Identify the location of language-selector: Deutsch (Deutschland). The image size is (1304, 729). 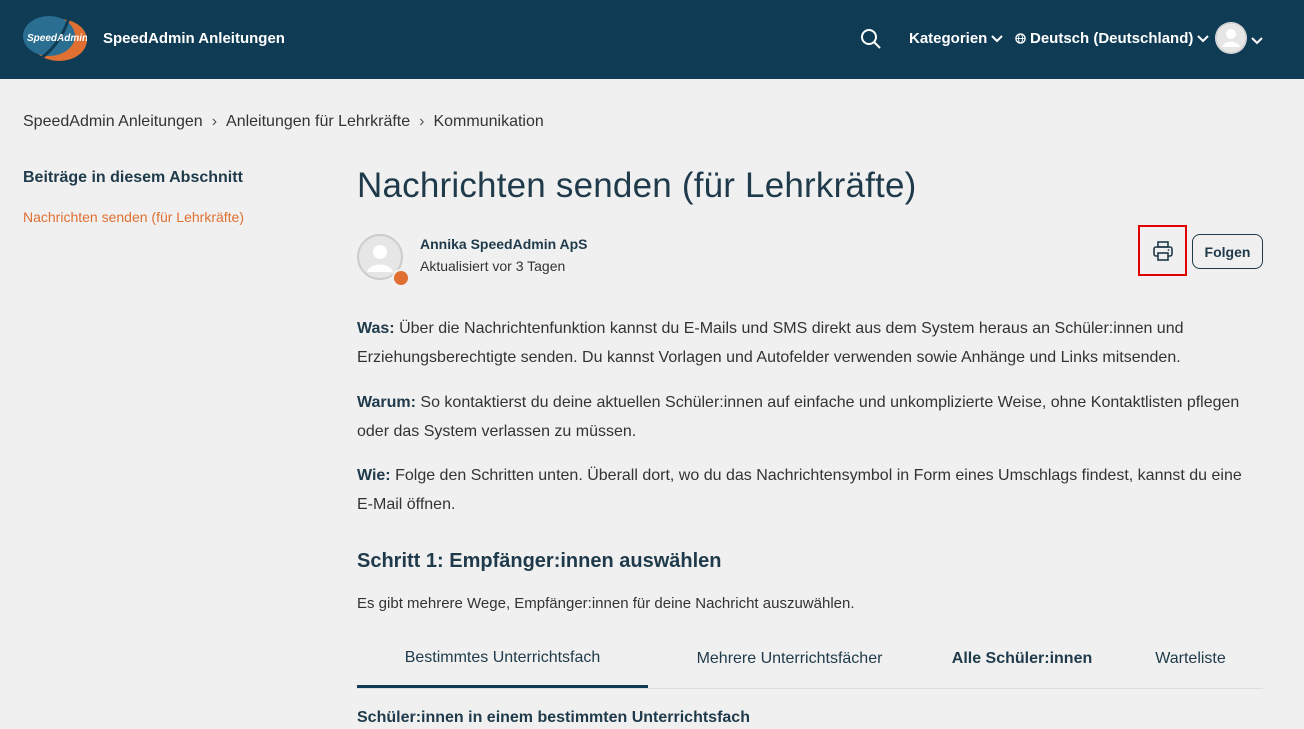
(1112, 38).